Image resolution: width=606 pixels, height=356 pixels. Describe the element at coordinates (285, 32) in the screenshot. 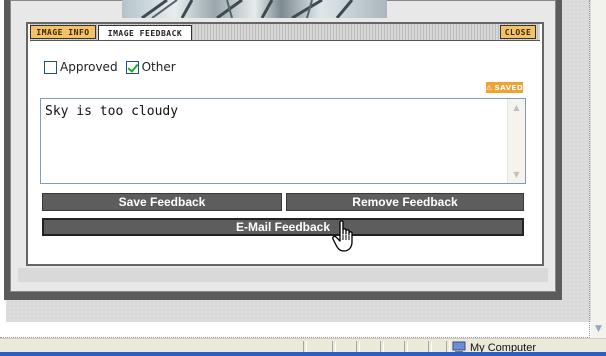

I see `tab-bar: IMAGE INFO IMAGE FEEDBACK CLOSE` at that location.